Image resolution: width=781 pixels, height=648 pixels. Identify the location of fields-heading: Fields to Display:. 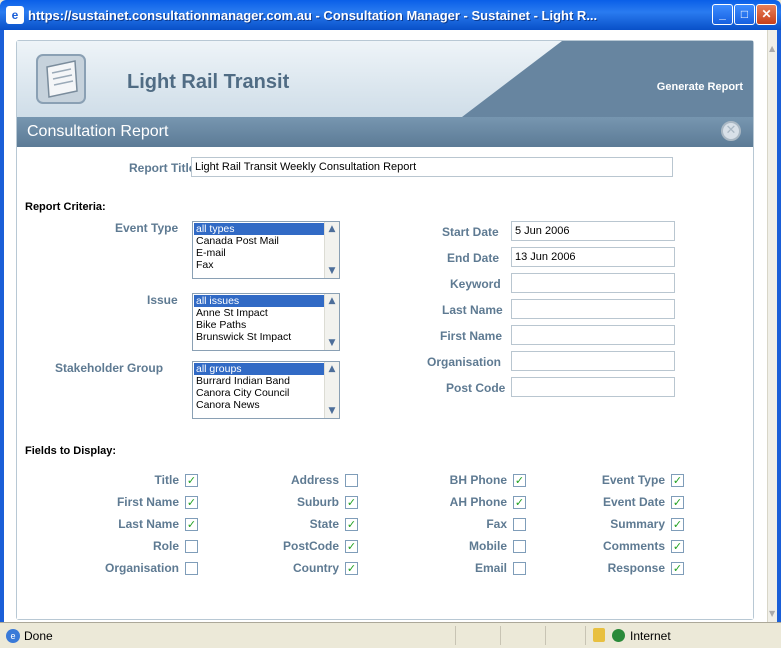
(71, 451).